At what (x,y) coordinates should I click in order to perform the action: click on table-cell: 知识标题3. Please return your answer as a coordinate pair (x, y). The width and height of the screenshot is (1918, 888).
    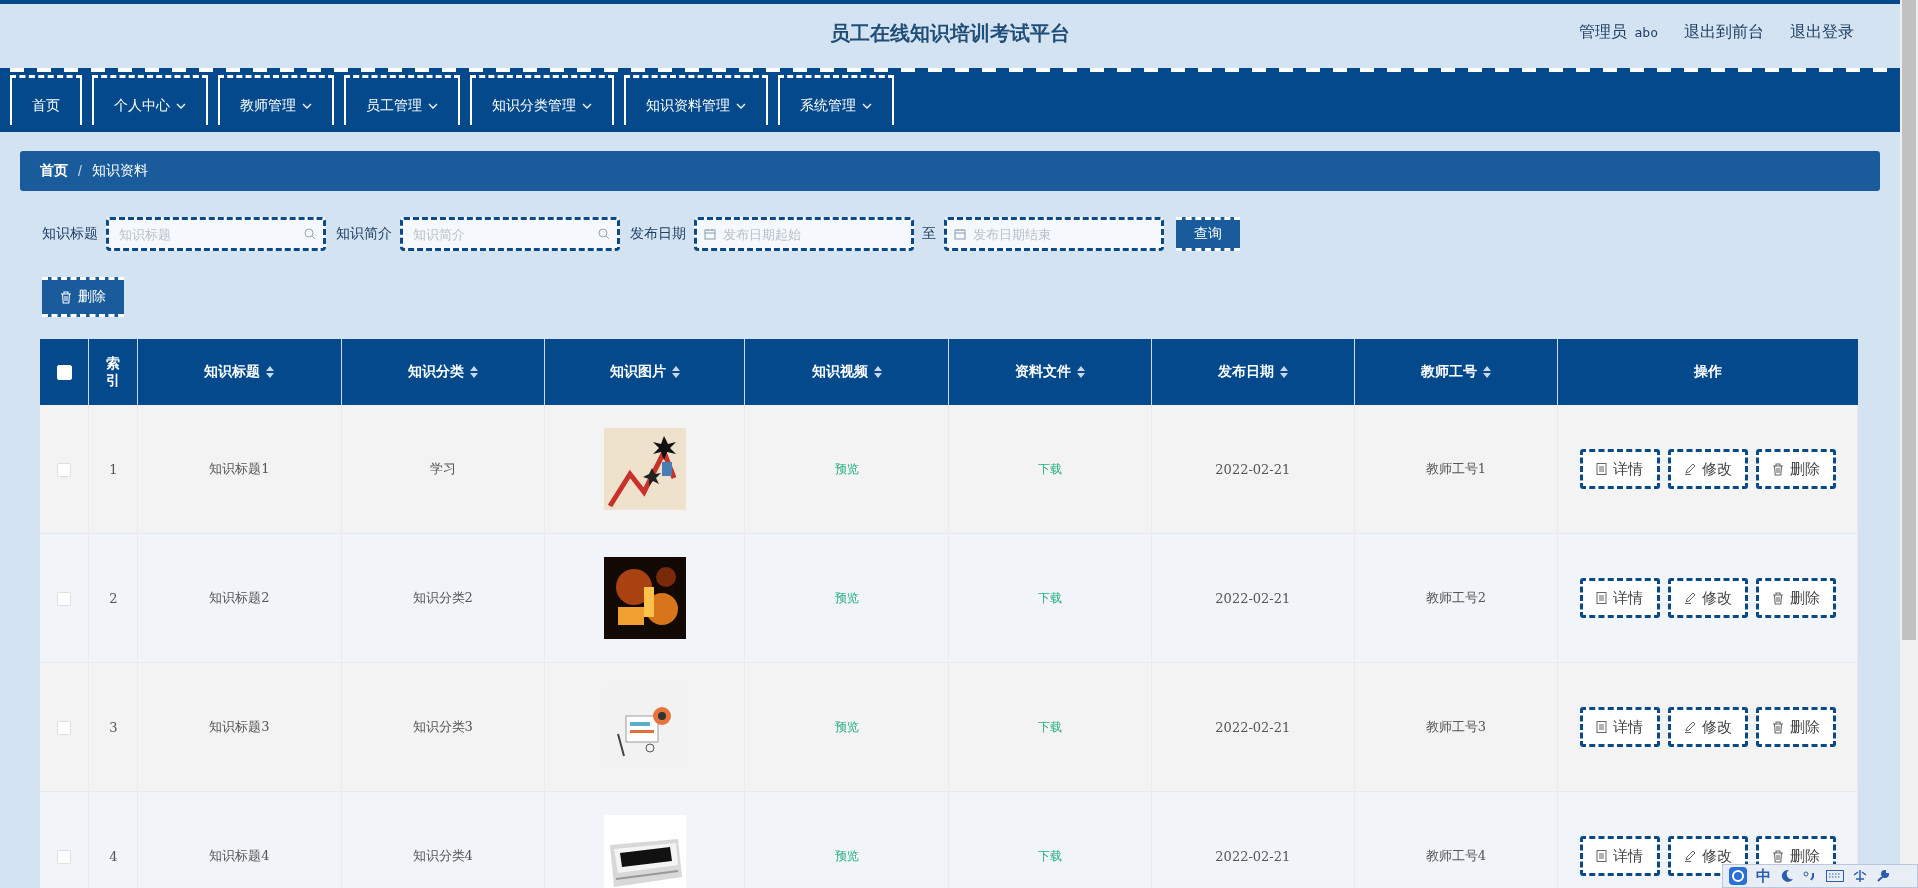
    Looking at the image, I should click on (239, 726).